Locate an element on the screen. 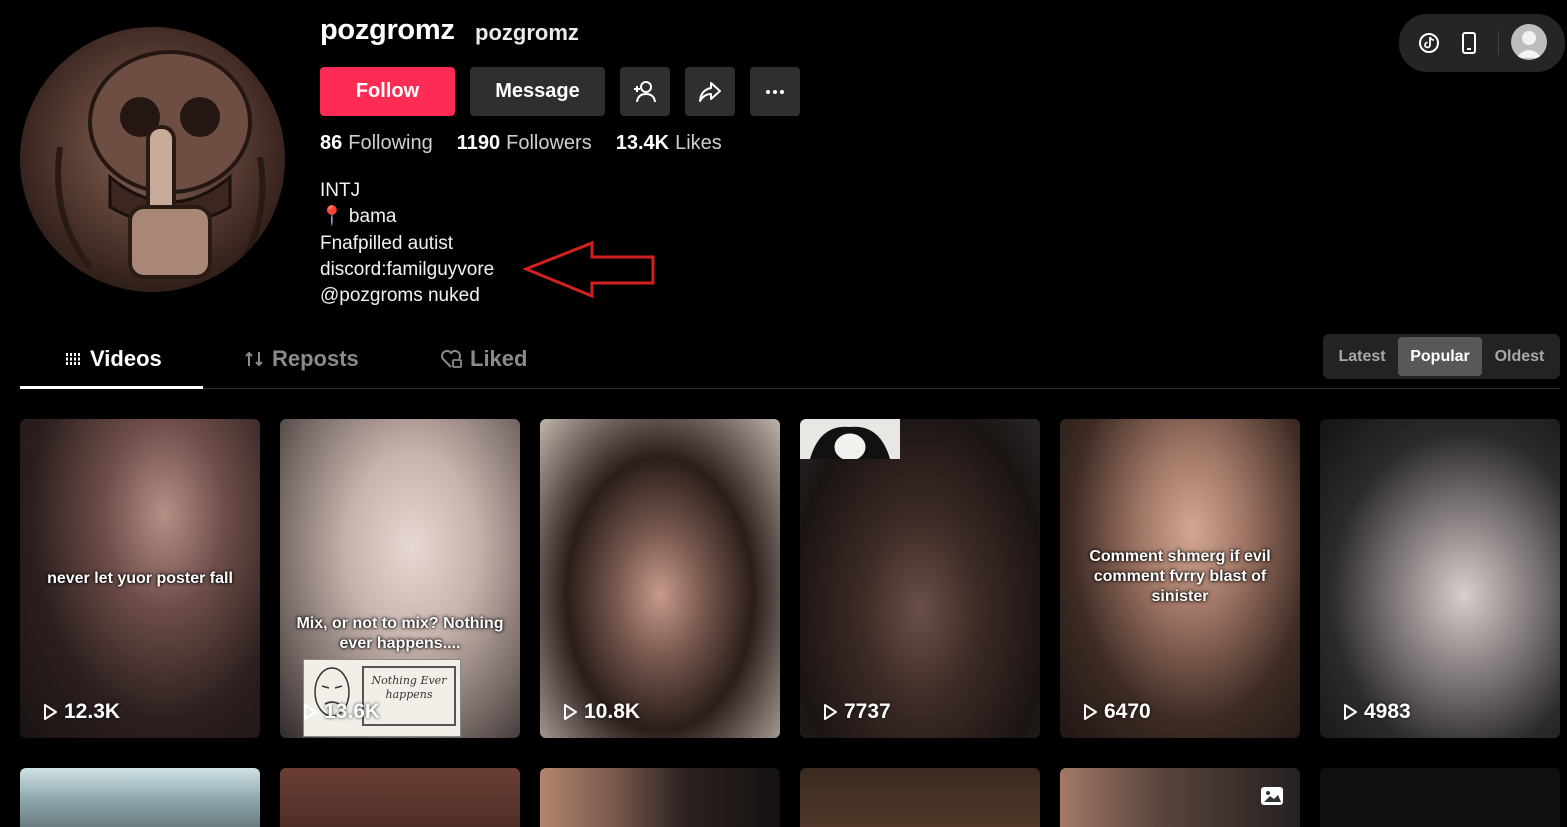  photo-icon is located at coordinates (1272, 796).